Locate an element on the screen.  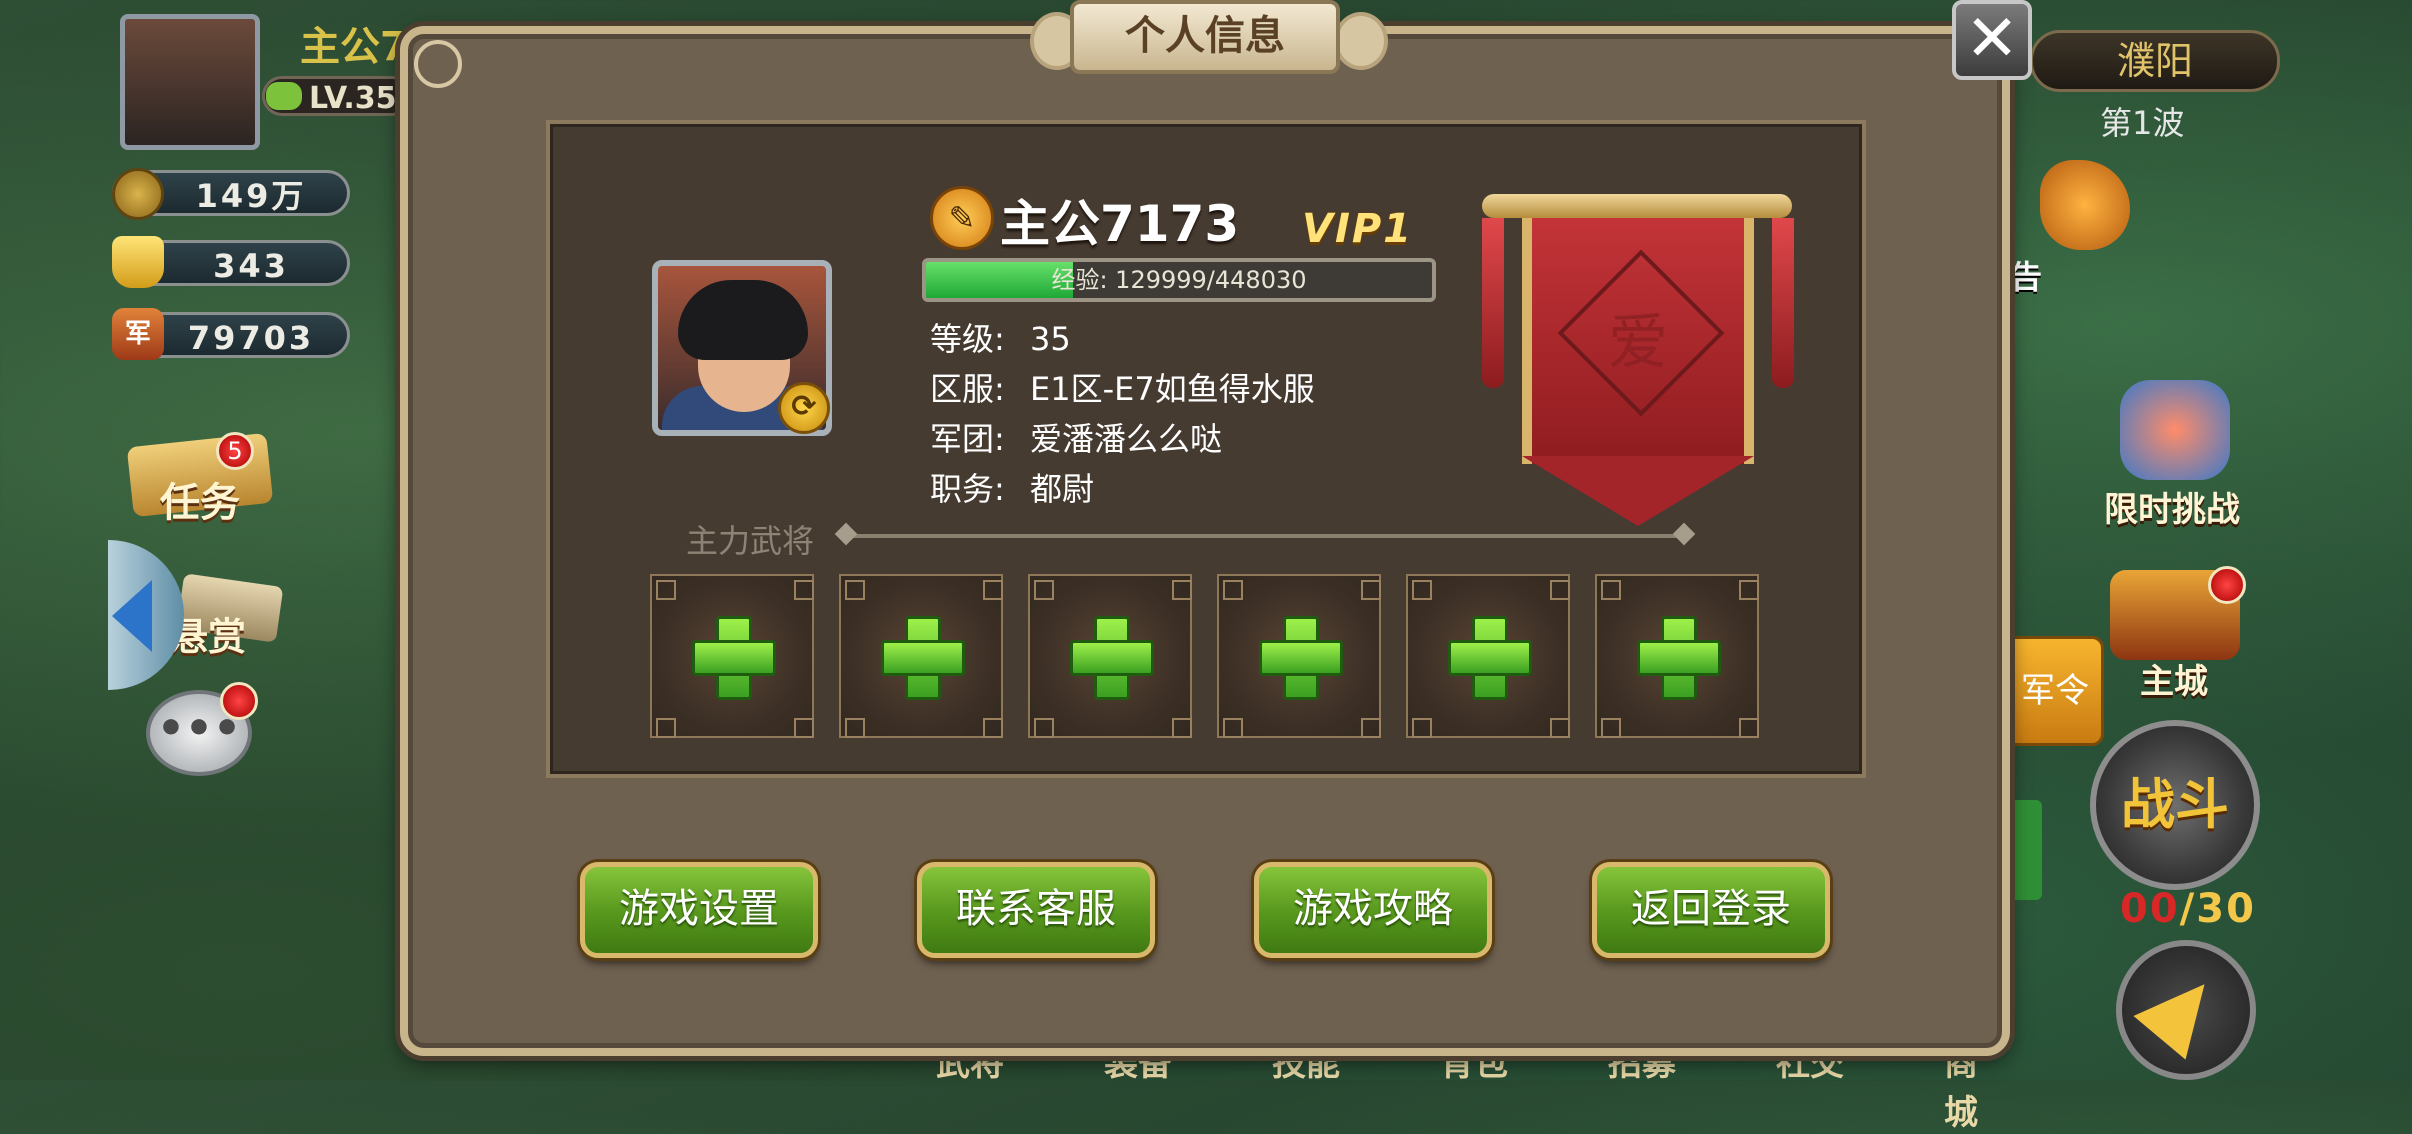
troops-icon: 军 is located at coordinates (138, 334).